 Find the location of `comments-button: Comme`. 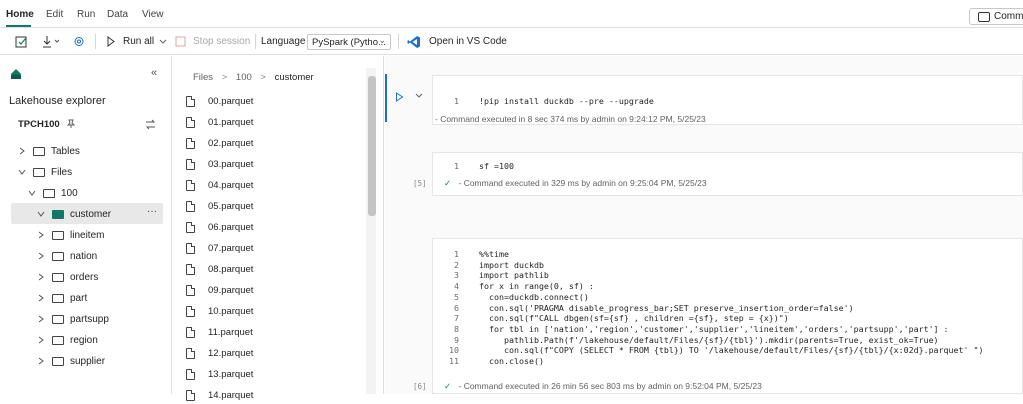

comments-button: Comme is located at coordinates (996, 16).